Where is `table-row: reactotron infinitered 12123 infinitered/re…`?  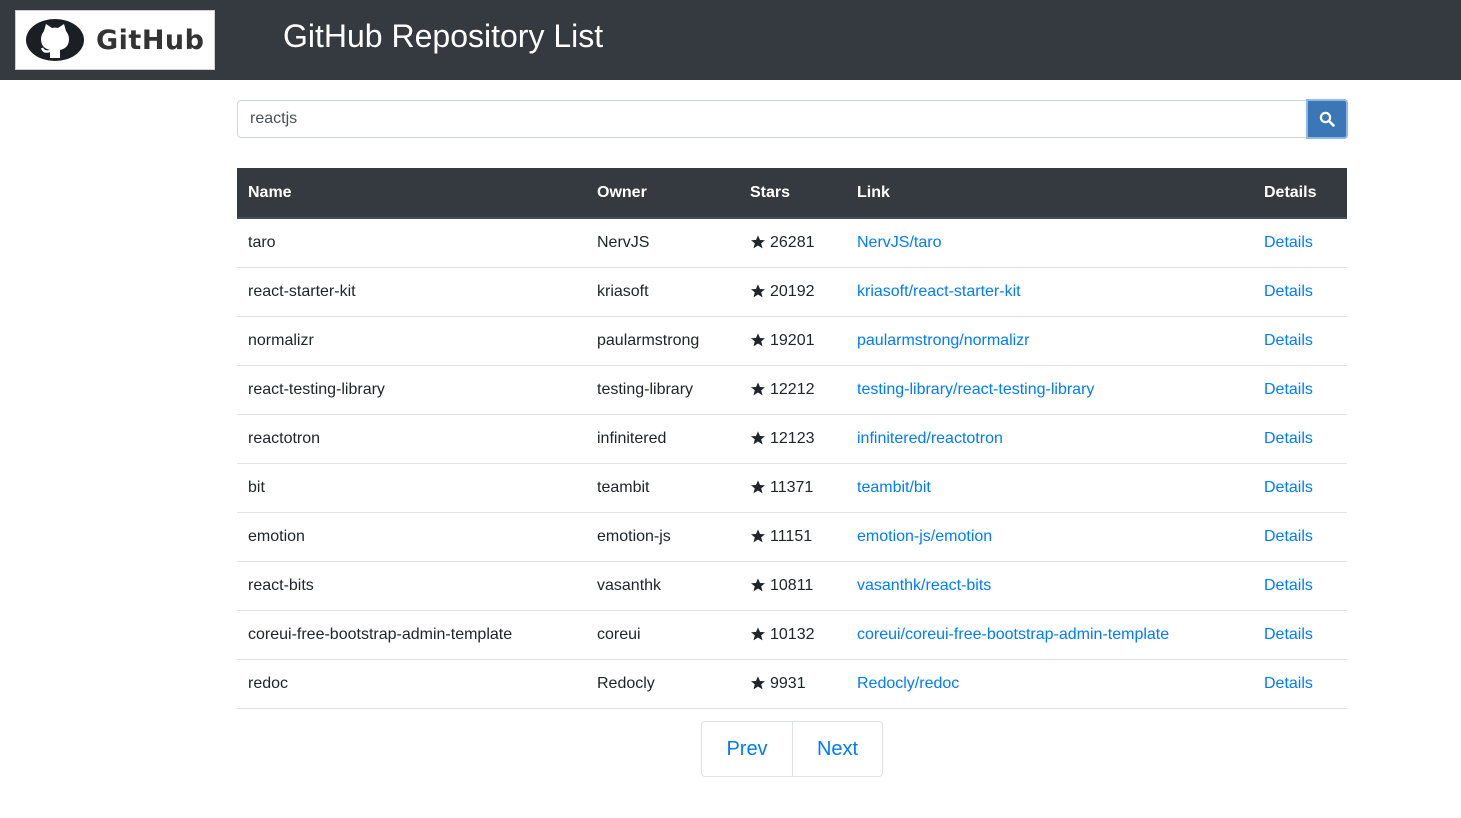
table-row: reactotron infinitered 12123 infinitered/re… is located at coordinates (792, 439).